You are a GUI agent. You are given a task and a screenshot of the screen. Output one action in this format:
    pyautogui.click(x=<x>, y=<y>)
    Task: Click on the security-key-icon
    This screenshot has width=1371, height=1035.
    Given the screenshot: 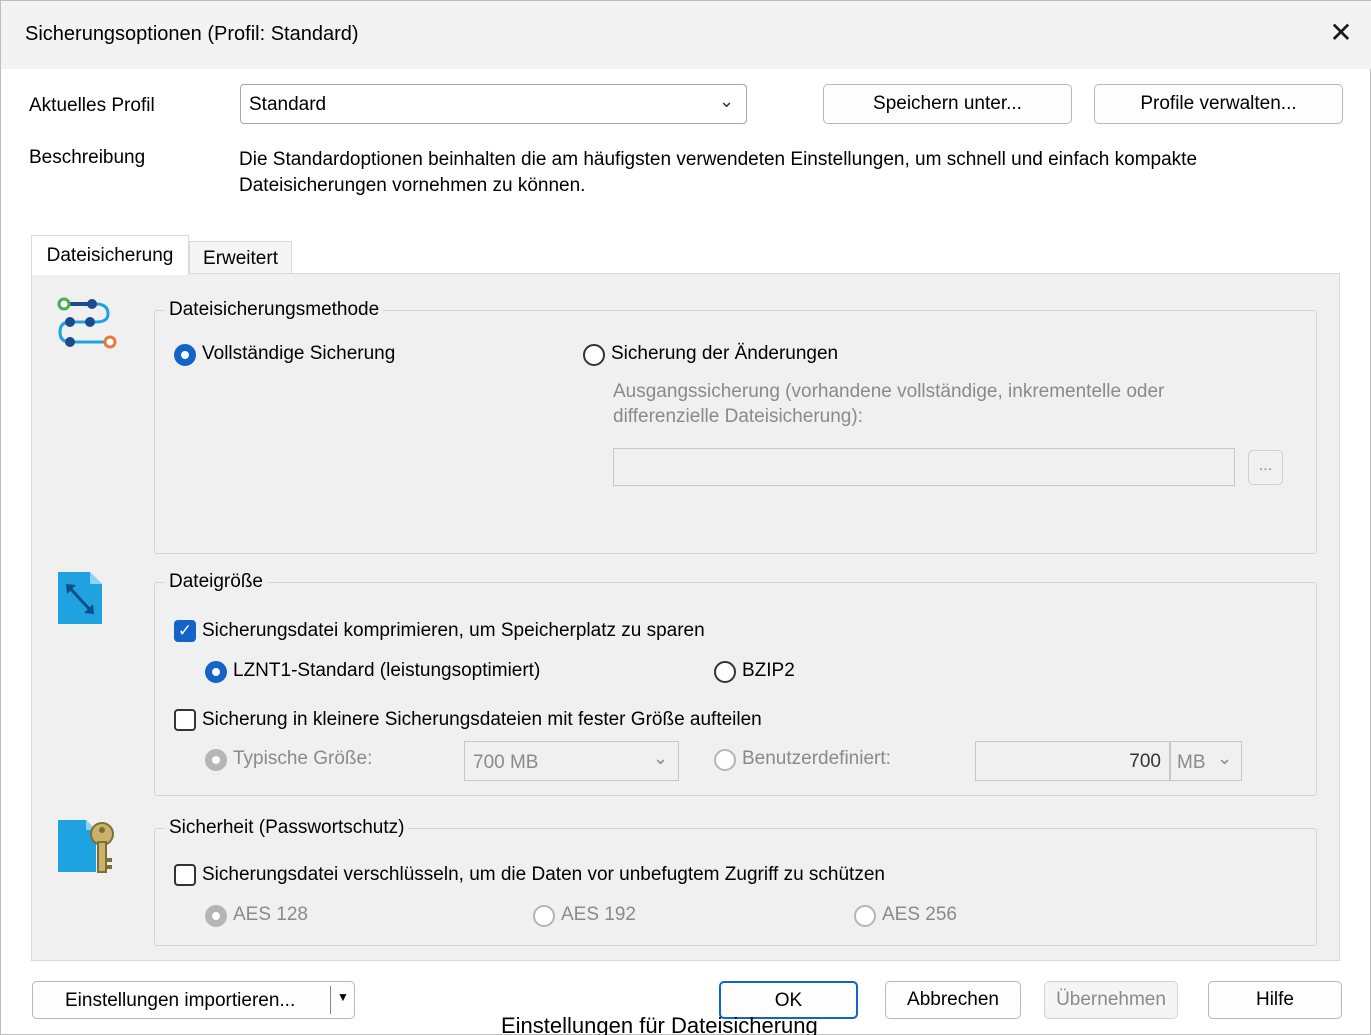 What is the action you would take?
    pyautogui.click(x=86, y=846)
    